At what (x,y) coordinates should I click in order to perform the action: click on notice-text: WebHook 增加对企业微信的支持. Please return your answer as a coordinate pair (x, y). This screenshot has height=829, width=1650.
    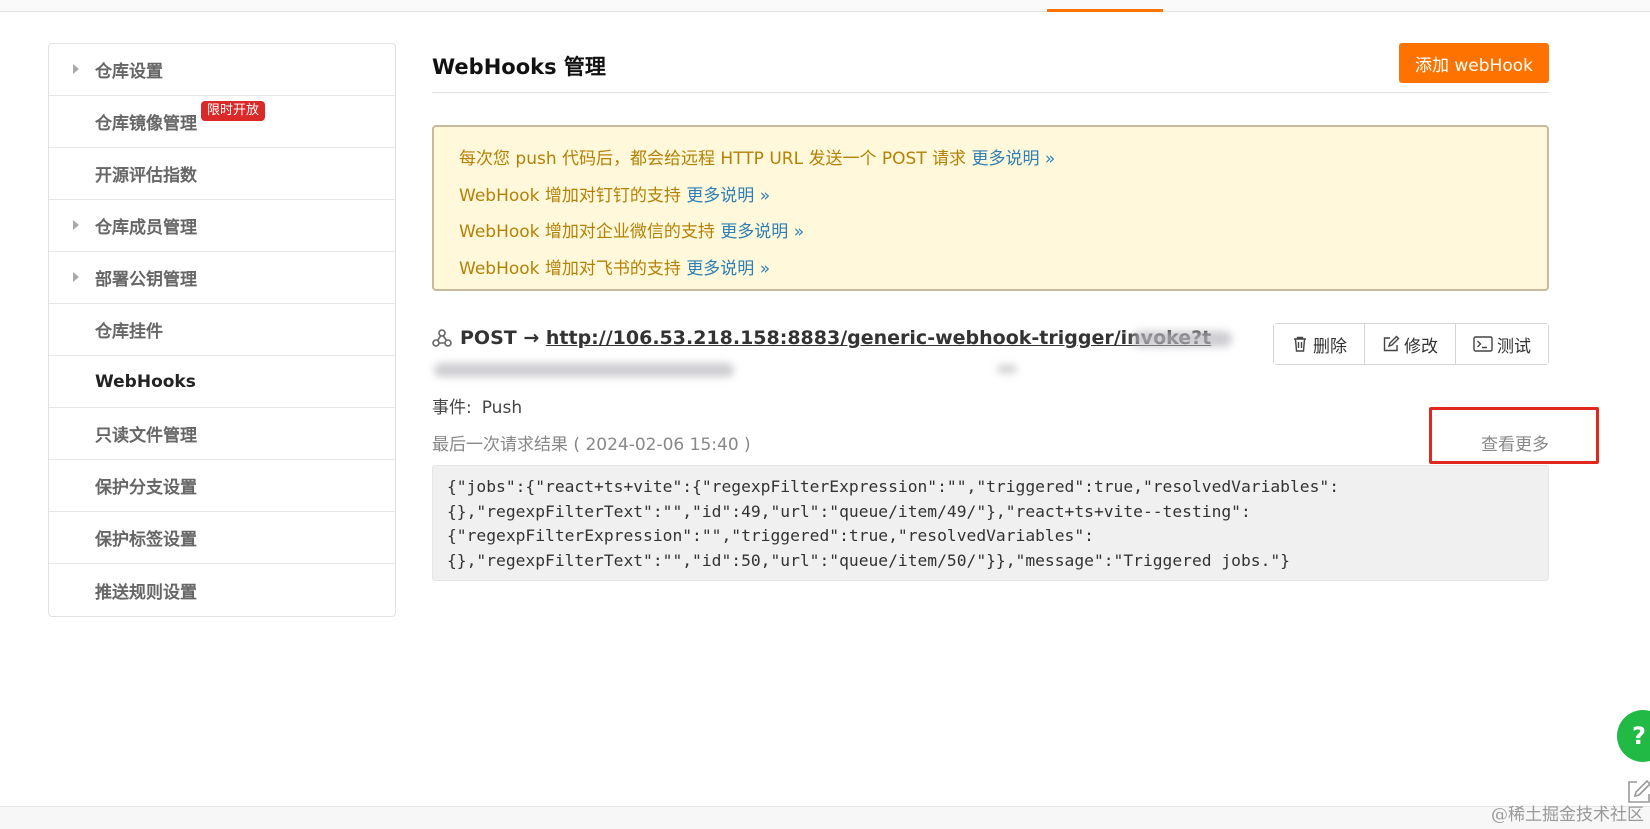
    Looking at the image, I should click on (587, 232).